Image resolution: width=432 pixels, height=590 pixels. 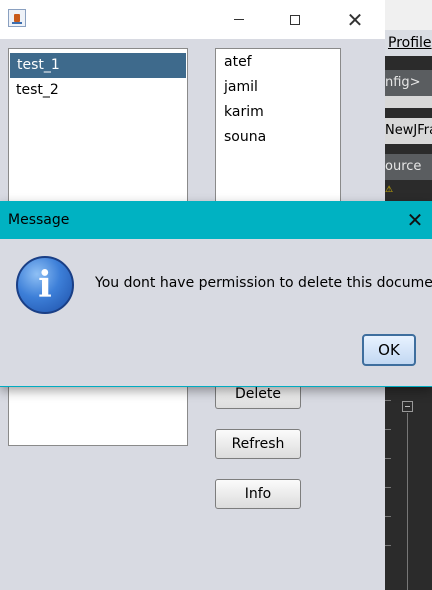 What do you see at coordinates (278, 87) in the screenshot?
I see `list-item: jamil` at bounding box center [278, 87].